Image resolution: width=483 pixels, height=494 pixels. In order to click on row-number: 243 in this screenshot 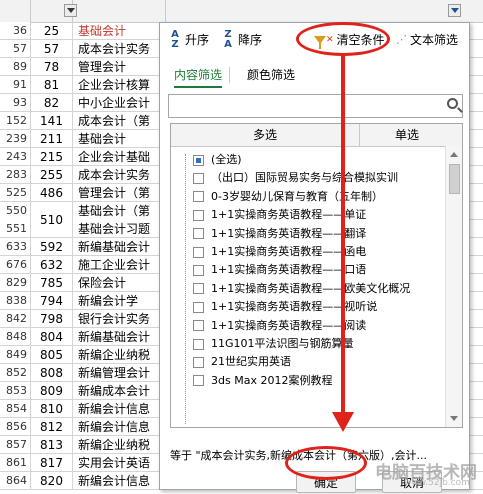, I will do `click(15, 157)`.